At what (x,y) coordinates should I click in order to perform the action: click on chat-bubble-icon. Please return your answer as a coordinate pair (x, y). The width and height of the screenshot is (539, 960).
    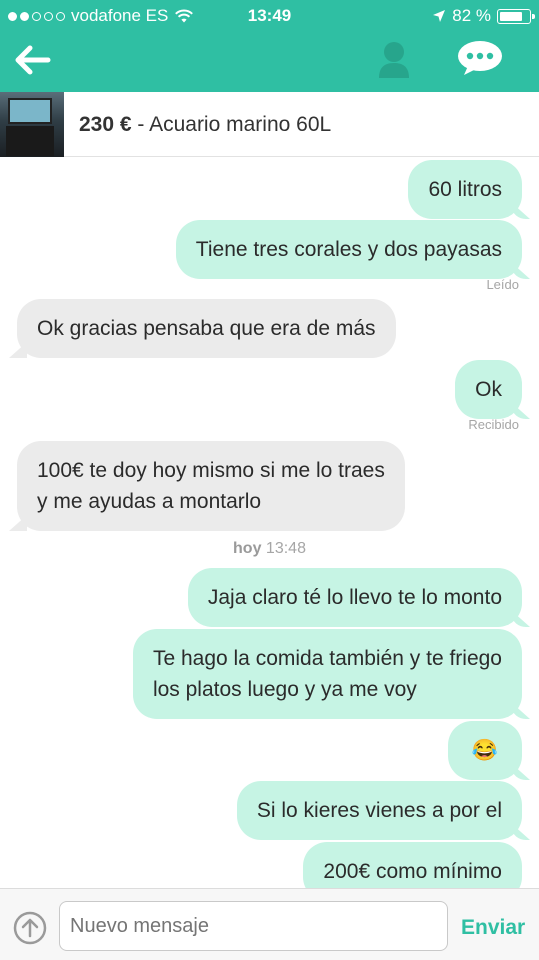
    Looking at the image, I should click on (480, 58).